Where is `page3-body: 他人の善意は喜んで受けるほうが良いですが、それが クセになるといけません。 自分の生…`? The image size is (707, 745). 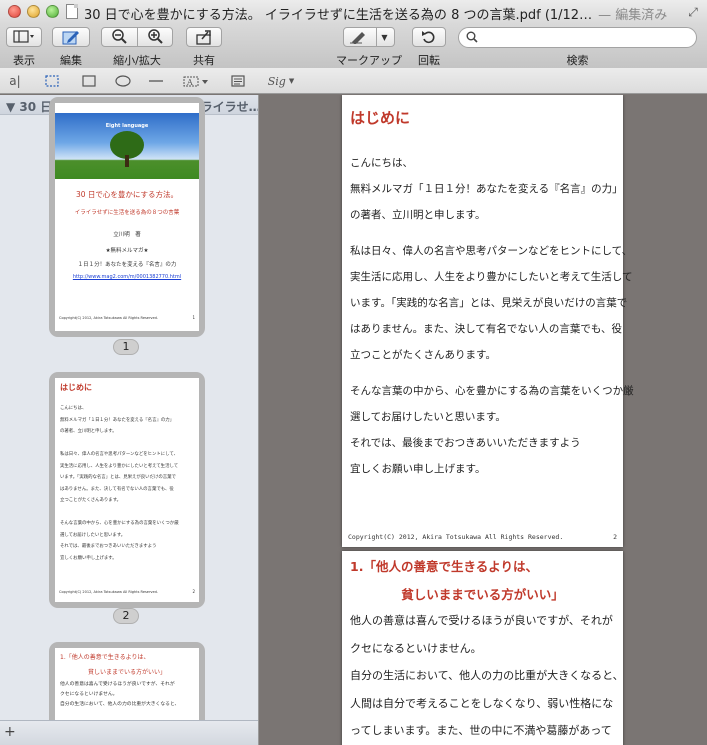
page3-body: 他人の善意は喜んで受けるほうが良いですが、それが クセになるといけません。 自分の生… is located at coordinates (487, 676).